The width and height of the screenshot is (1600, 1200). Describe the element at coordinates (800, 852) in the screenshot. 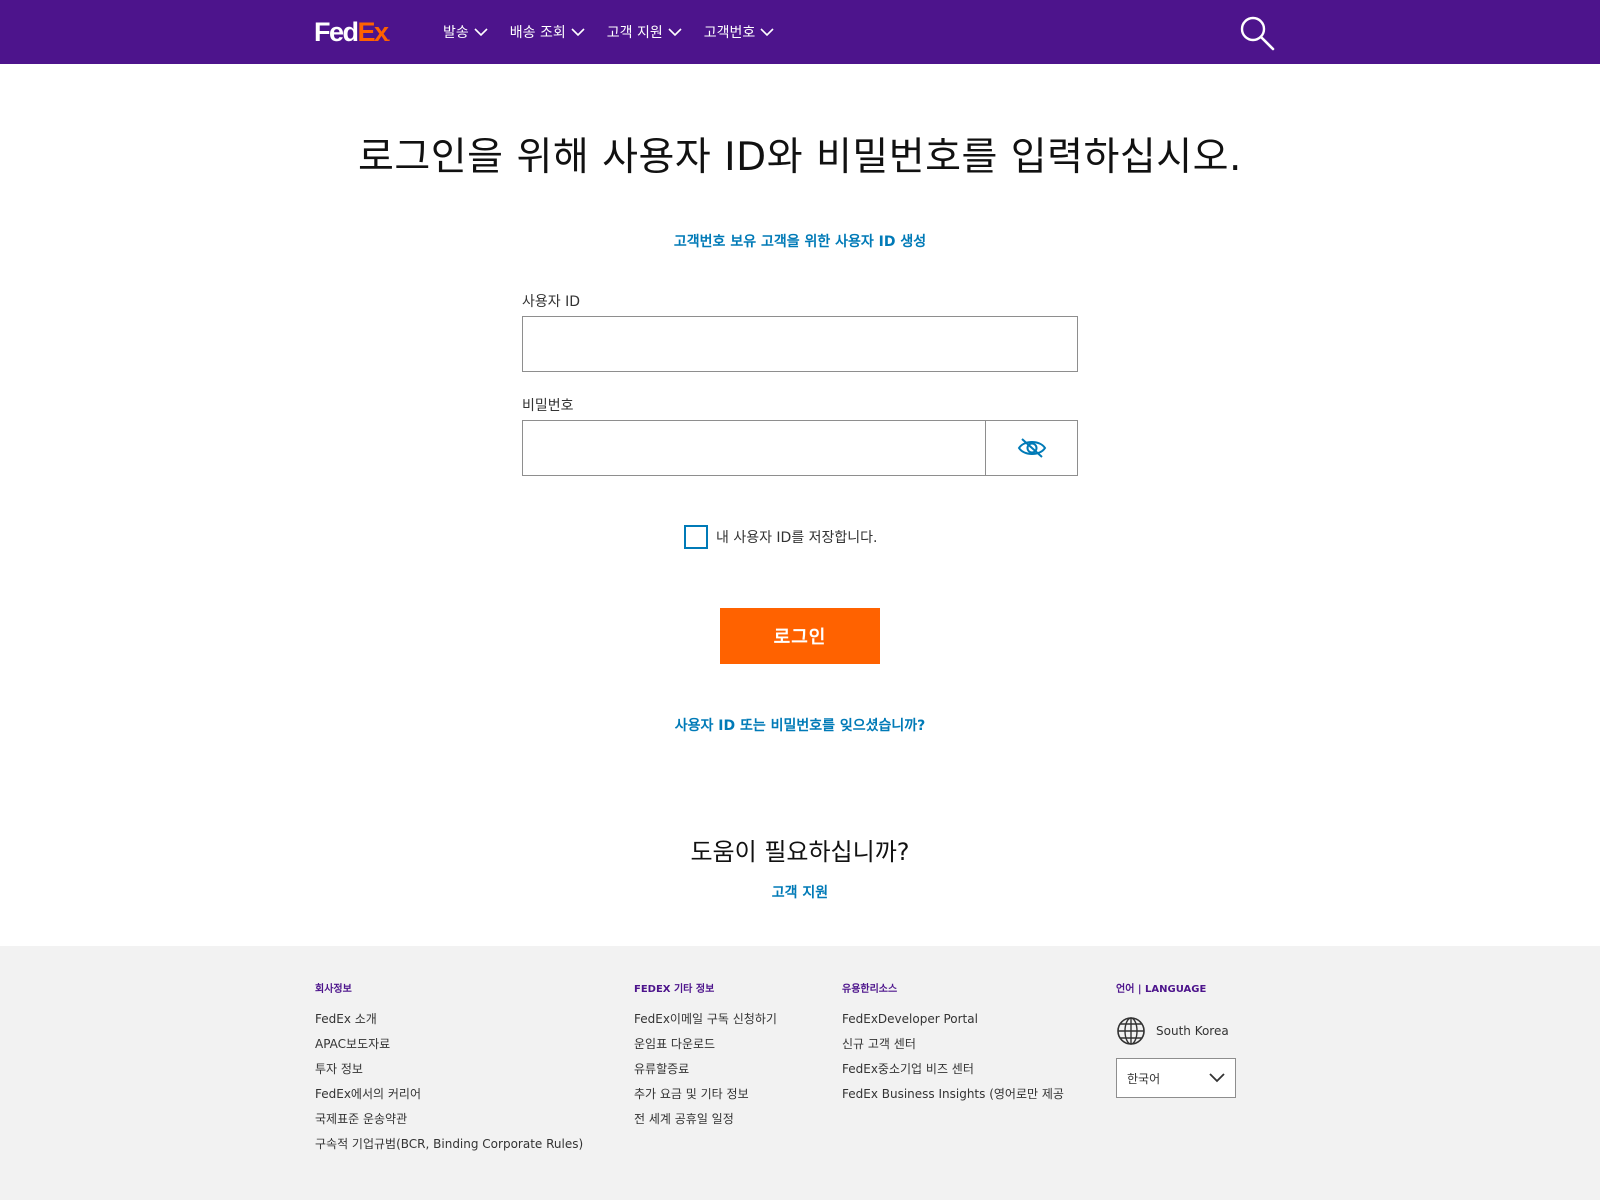

I see `help-heading: 도움이 필요하십니까?` at that location.